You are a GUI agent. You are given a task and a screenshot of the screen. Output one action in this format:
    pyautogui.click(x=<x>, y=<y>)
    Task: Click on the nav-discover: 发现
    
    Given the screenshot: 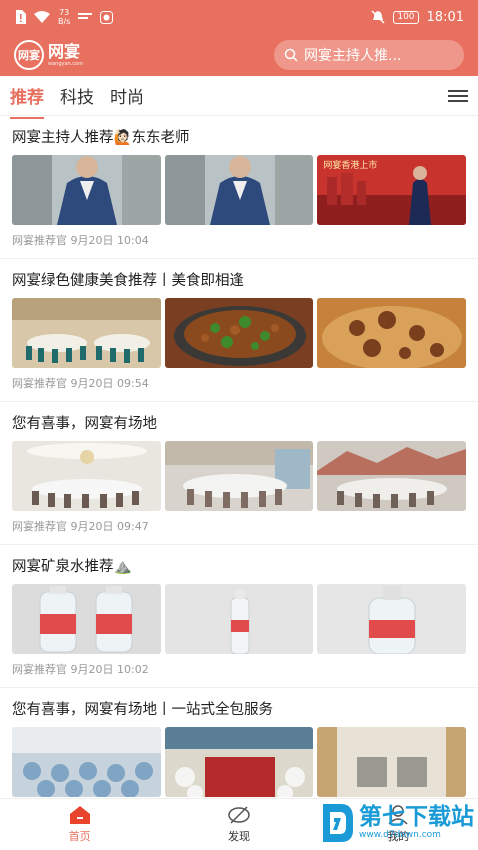 What is the action you would take?
    pyautogui.click(x=238, y=824)
    